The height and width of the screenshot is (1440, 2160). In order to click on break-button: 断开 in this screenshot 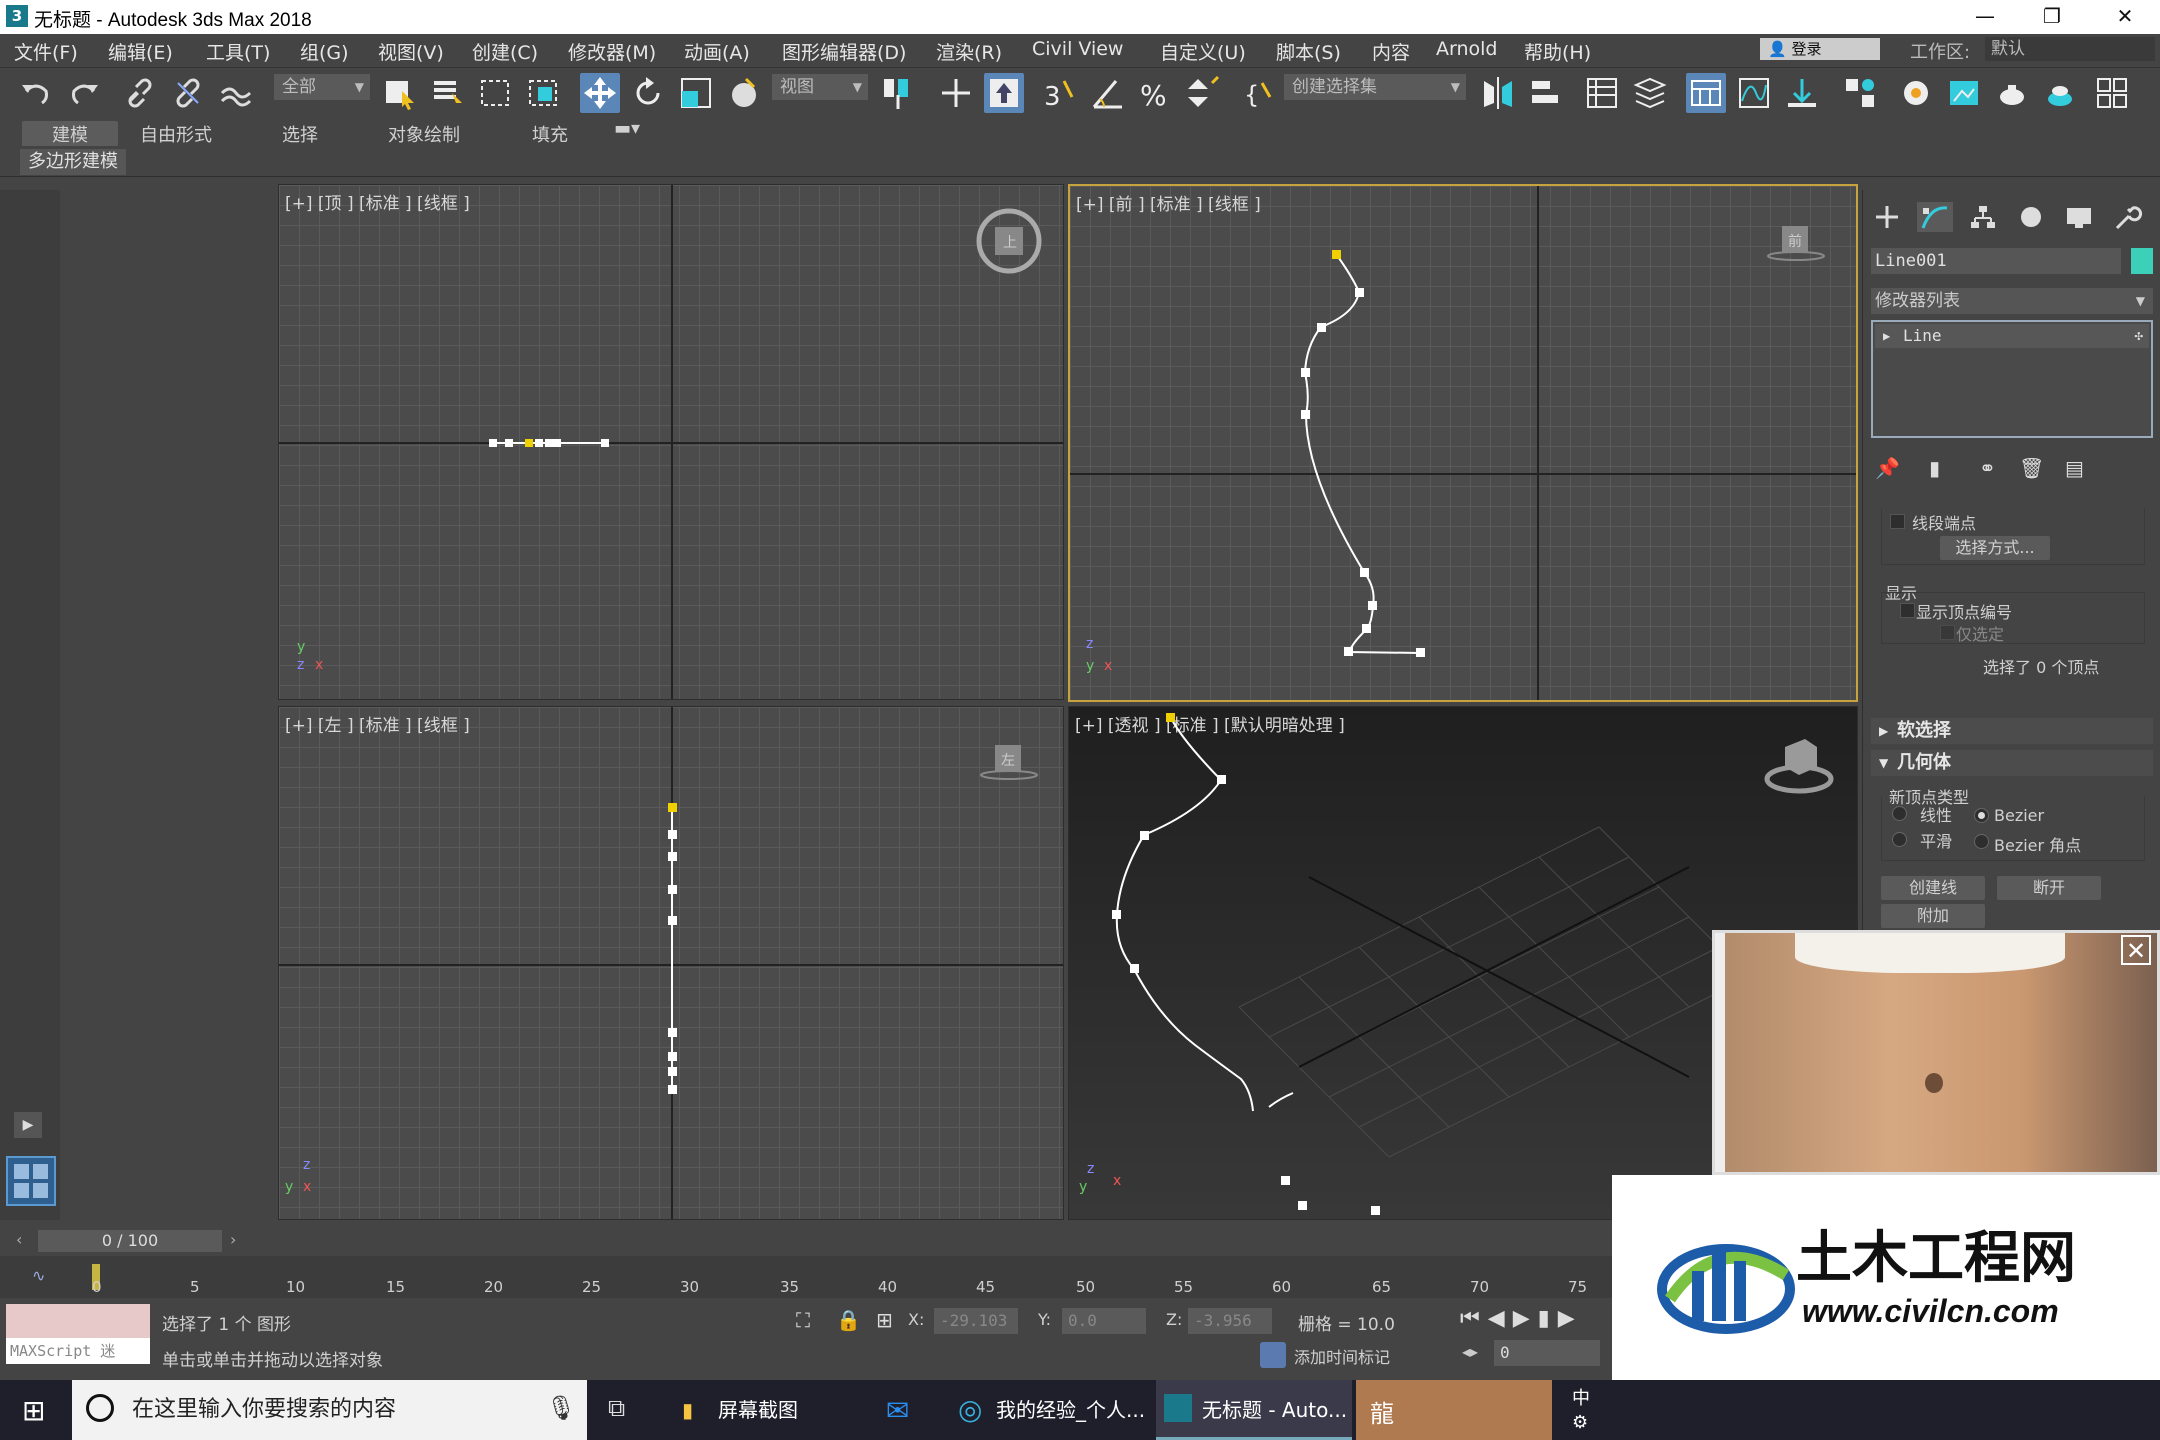, I will do `click(2049, 888)`.